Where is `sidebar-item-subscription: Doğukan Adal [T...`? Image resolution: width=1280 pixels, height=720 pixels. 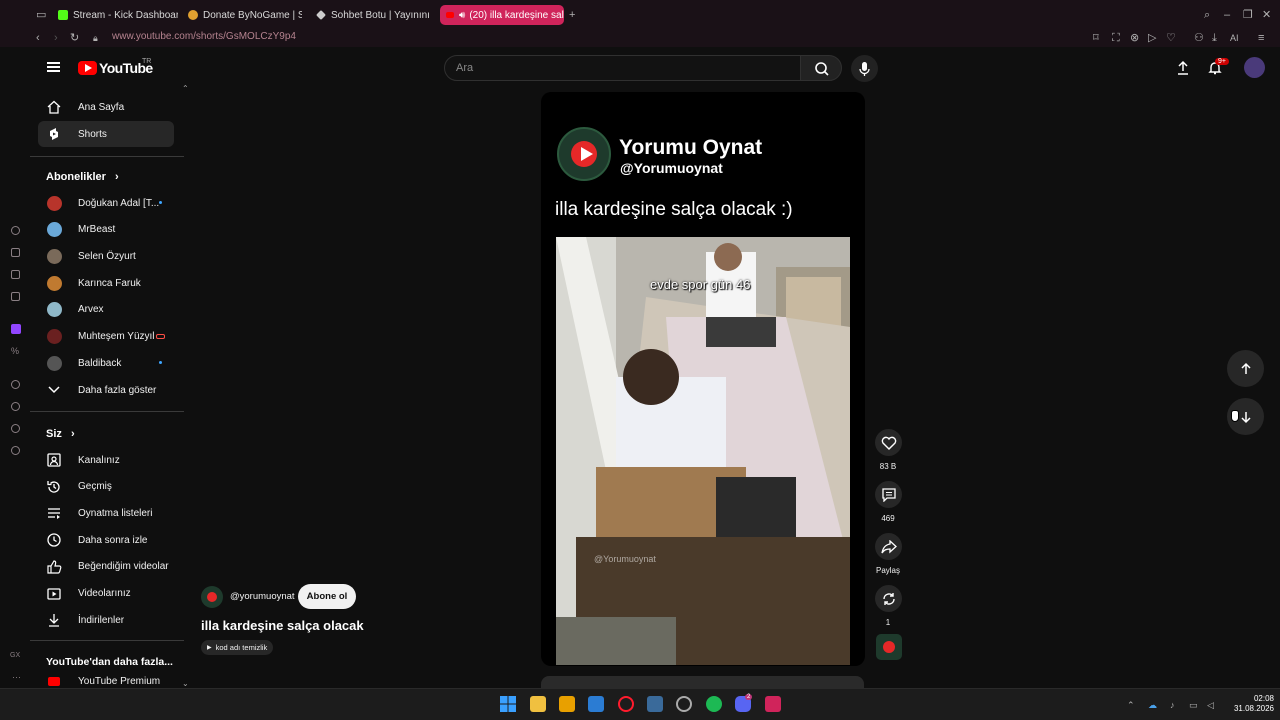 sidebar-item-subscription: Doğukan Adal [T... is located at coordinates (106, 203).